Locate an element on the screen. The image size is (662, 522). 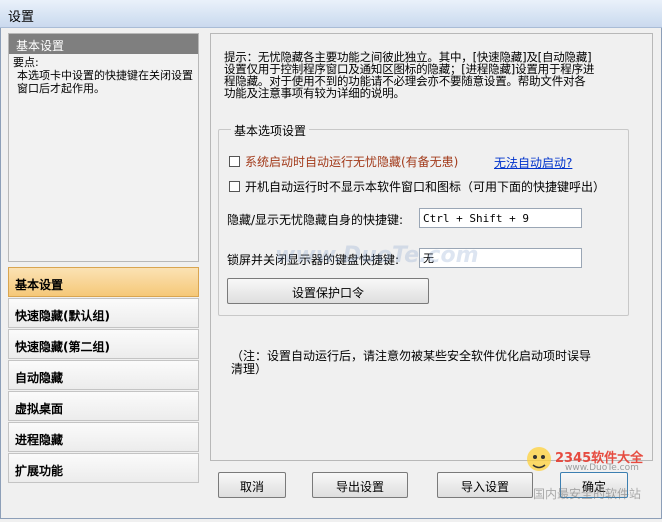
hotkey-label: 隐藏/显示无忧隐藏自身的快捷键: is located at coordinates (315, 220).